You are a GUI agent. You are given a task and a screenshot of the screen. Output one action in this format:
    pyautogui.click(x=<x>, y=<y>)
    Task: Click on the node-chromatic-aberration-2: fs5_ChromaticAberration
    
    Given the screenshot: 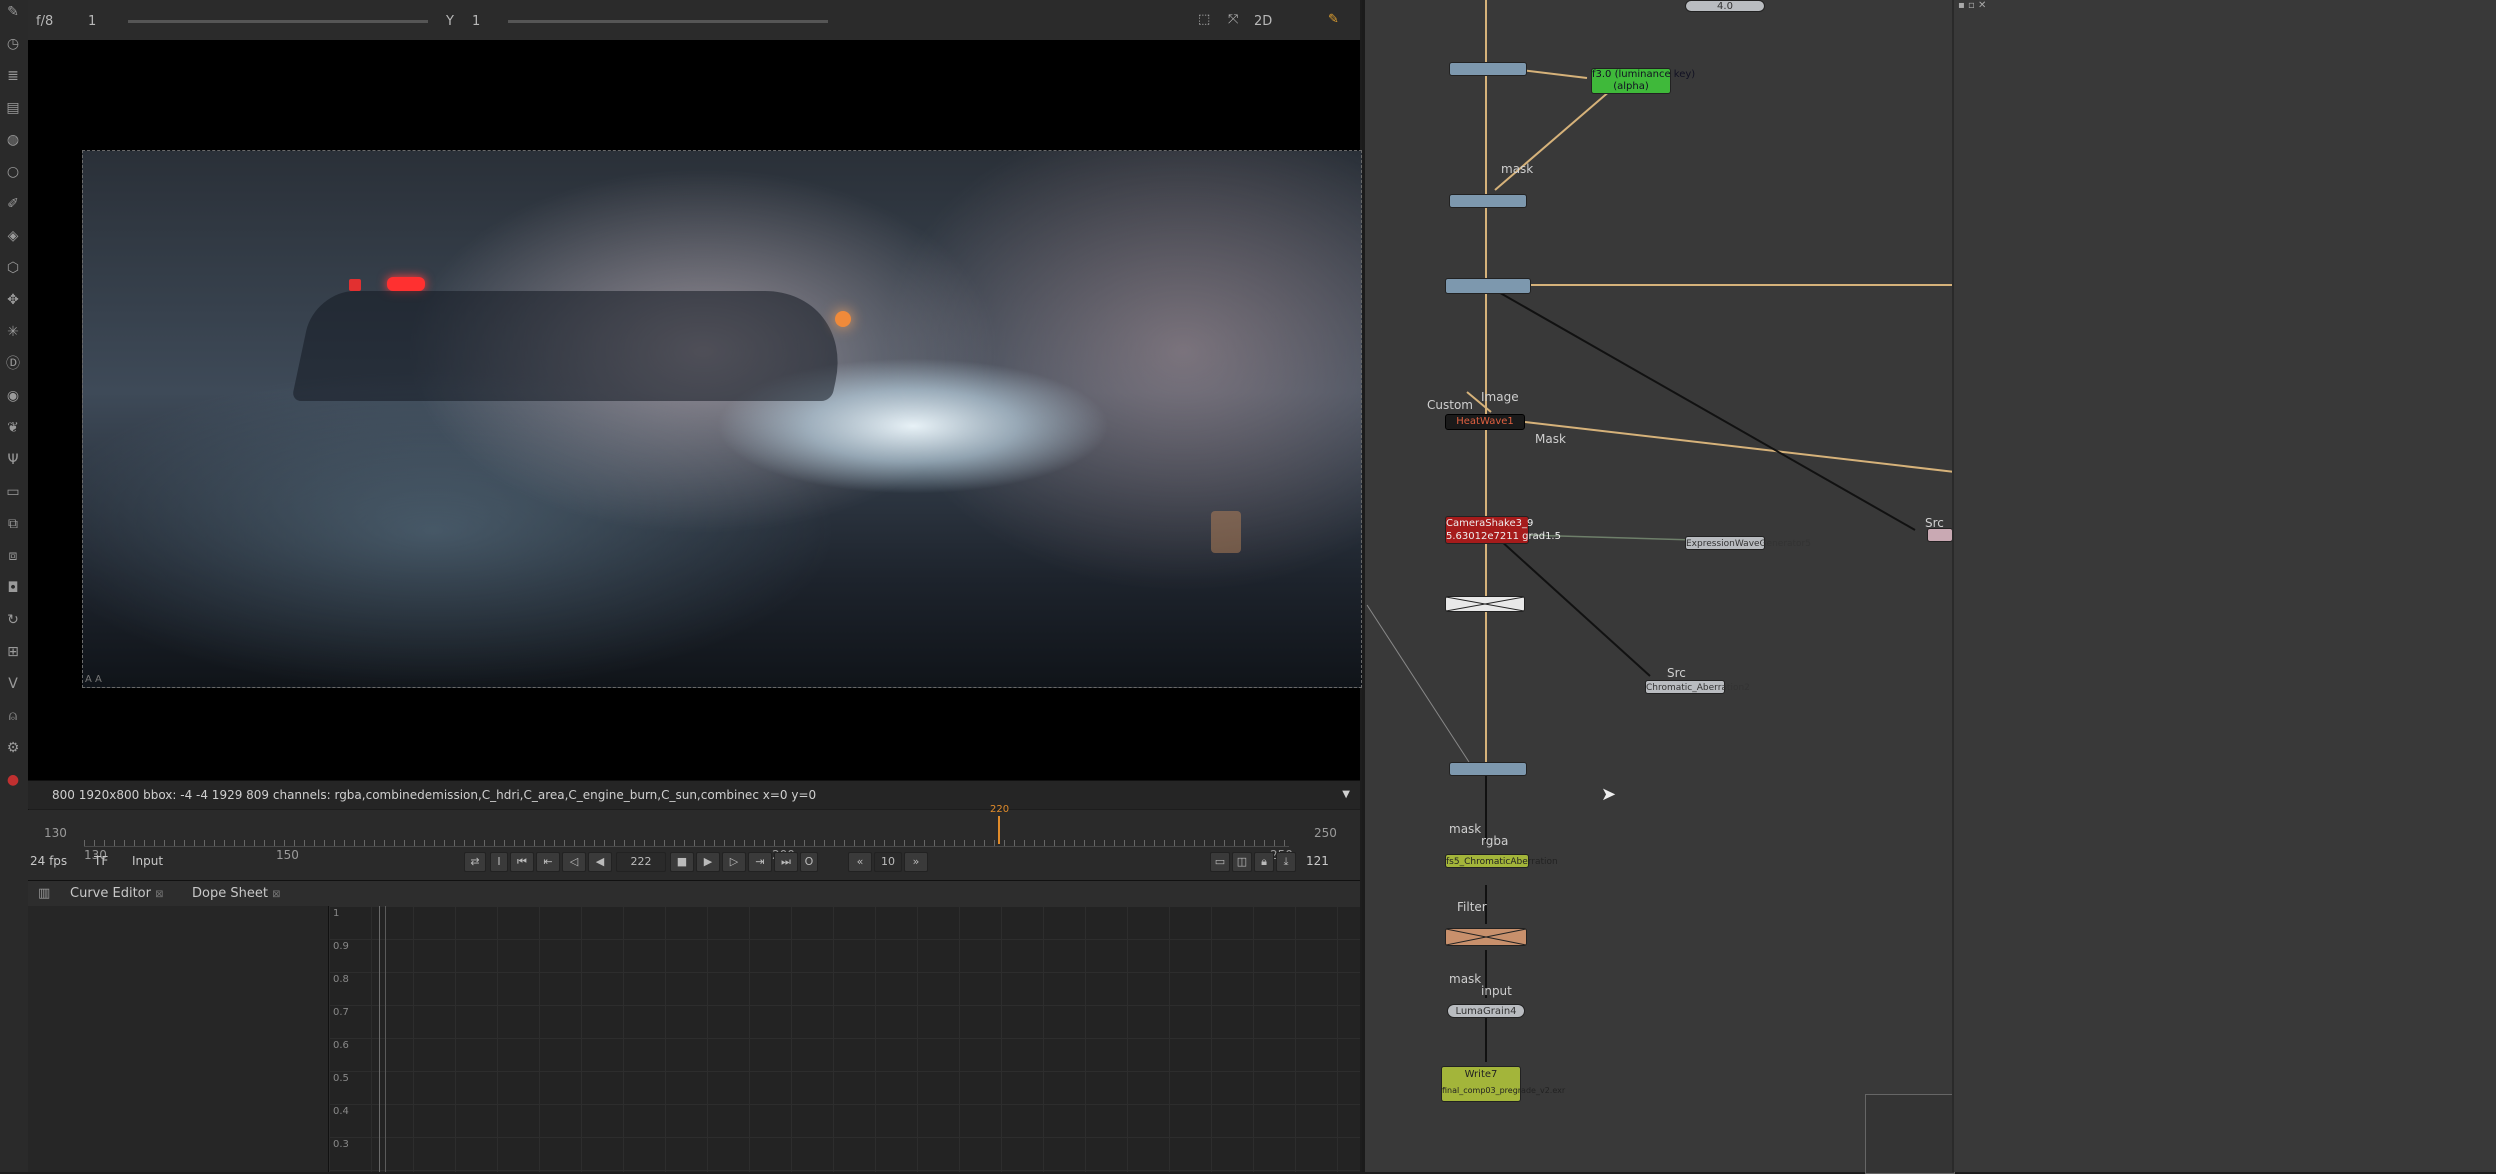 What is the action you would take?
    pyautogui.click(x=1501, y=861)
    